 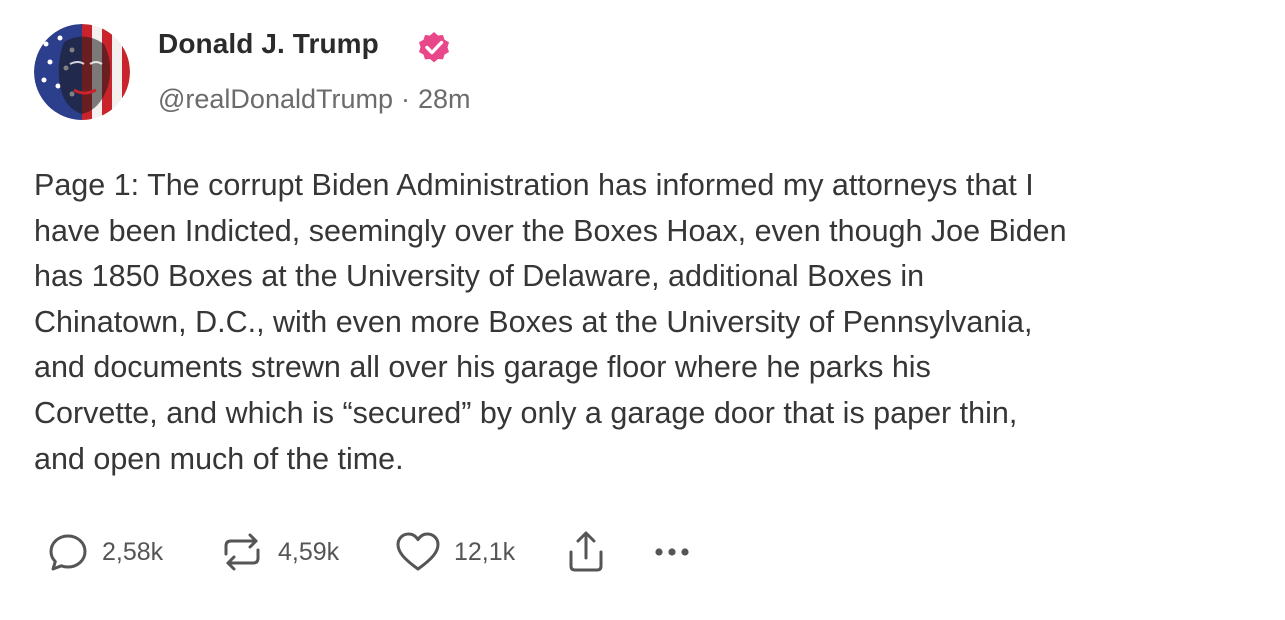 I want to click on post-meta: @realDonaldTrump · 28m, so click(x=314, y=99).